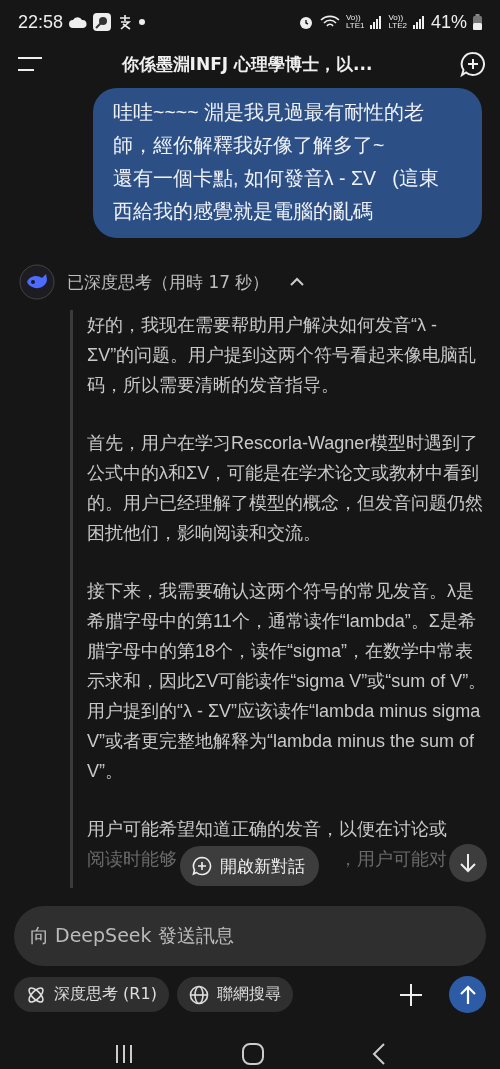 The height and width of the screenshot is (1069, 500). I want to click on notification-icon, so click(125, 22).